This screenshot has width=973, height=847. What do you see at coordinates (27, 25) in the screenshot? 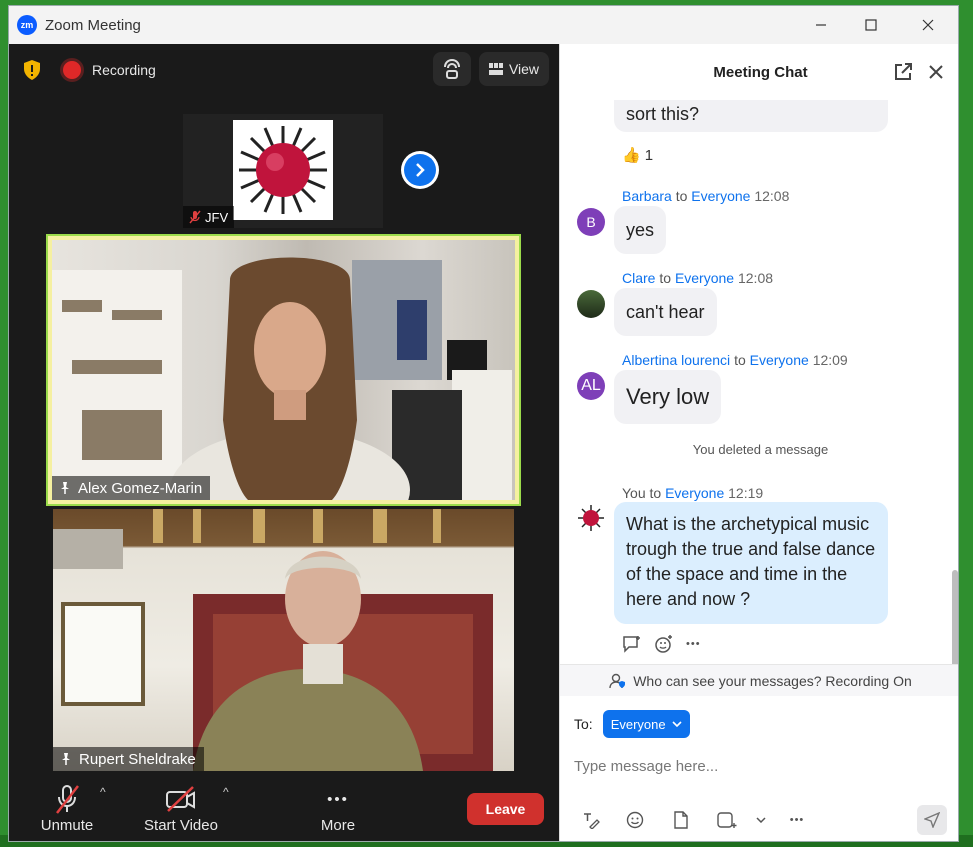
I see `zoom-logo: zm` at bounding box center [27, 25].